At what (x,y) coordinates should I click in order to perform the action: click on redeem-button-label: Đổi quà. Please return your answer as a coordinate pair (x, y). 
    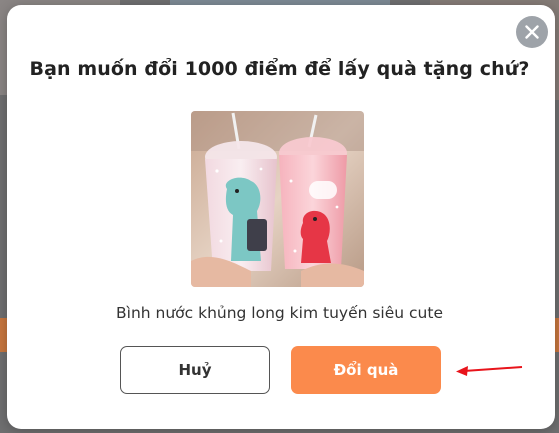
    Looking at the image, I should click on (366, 370).